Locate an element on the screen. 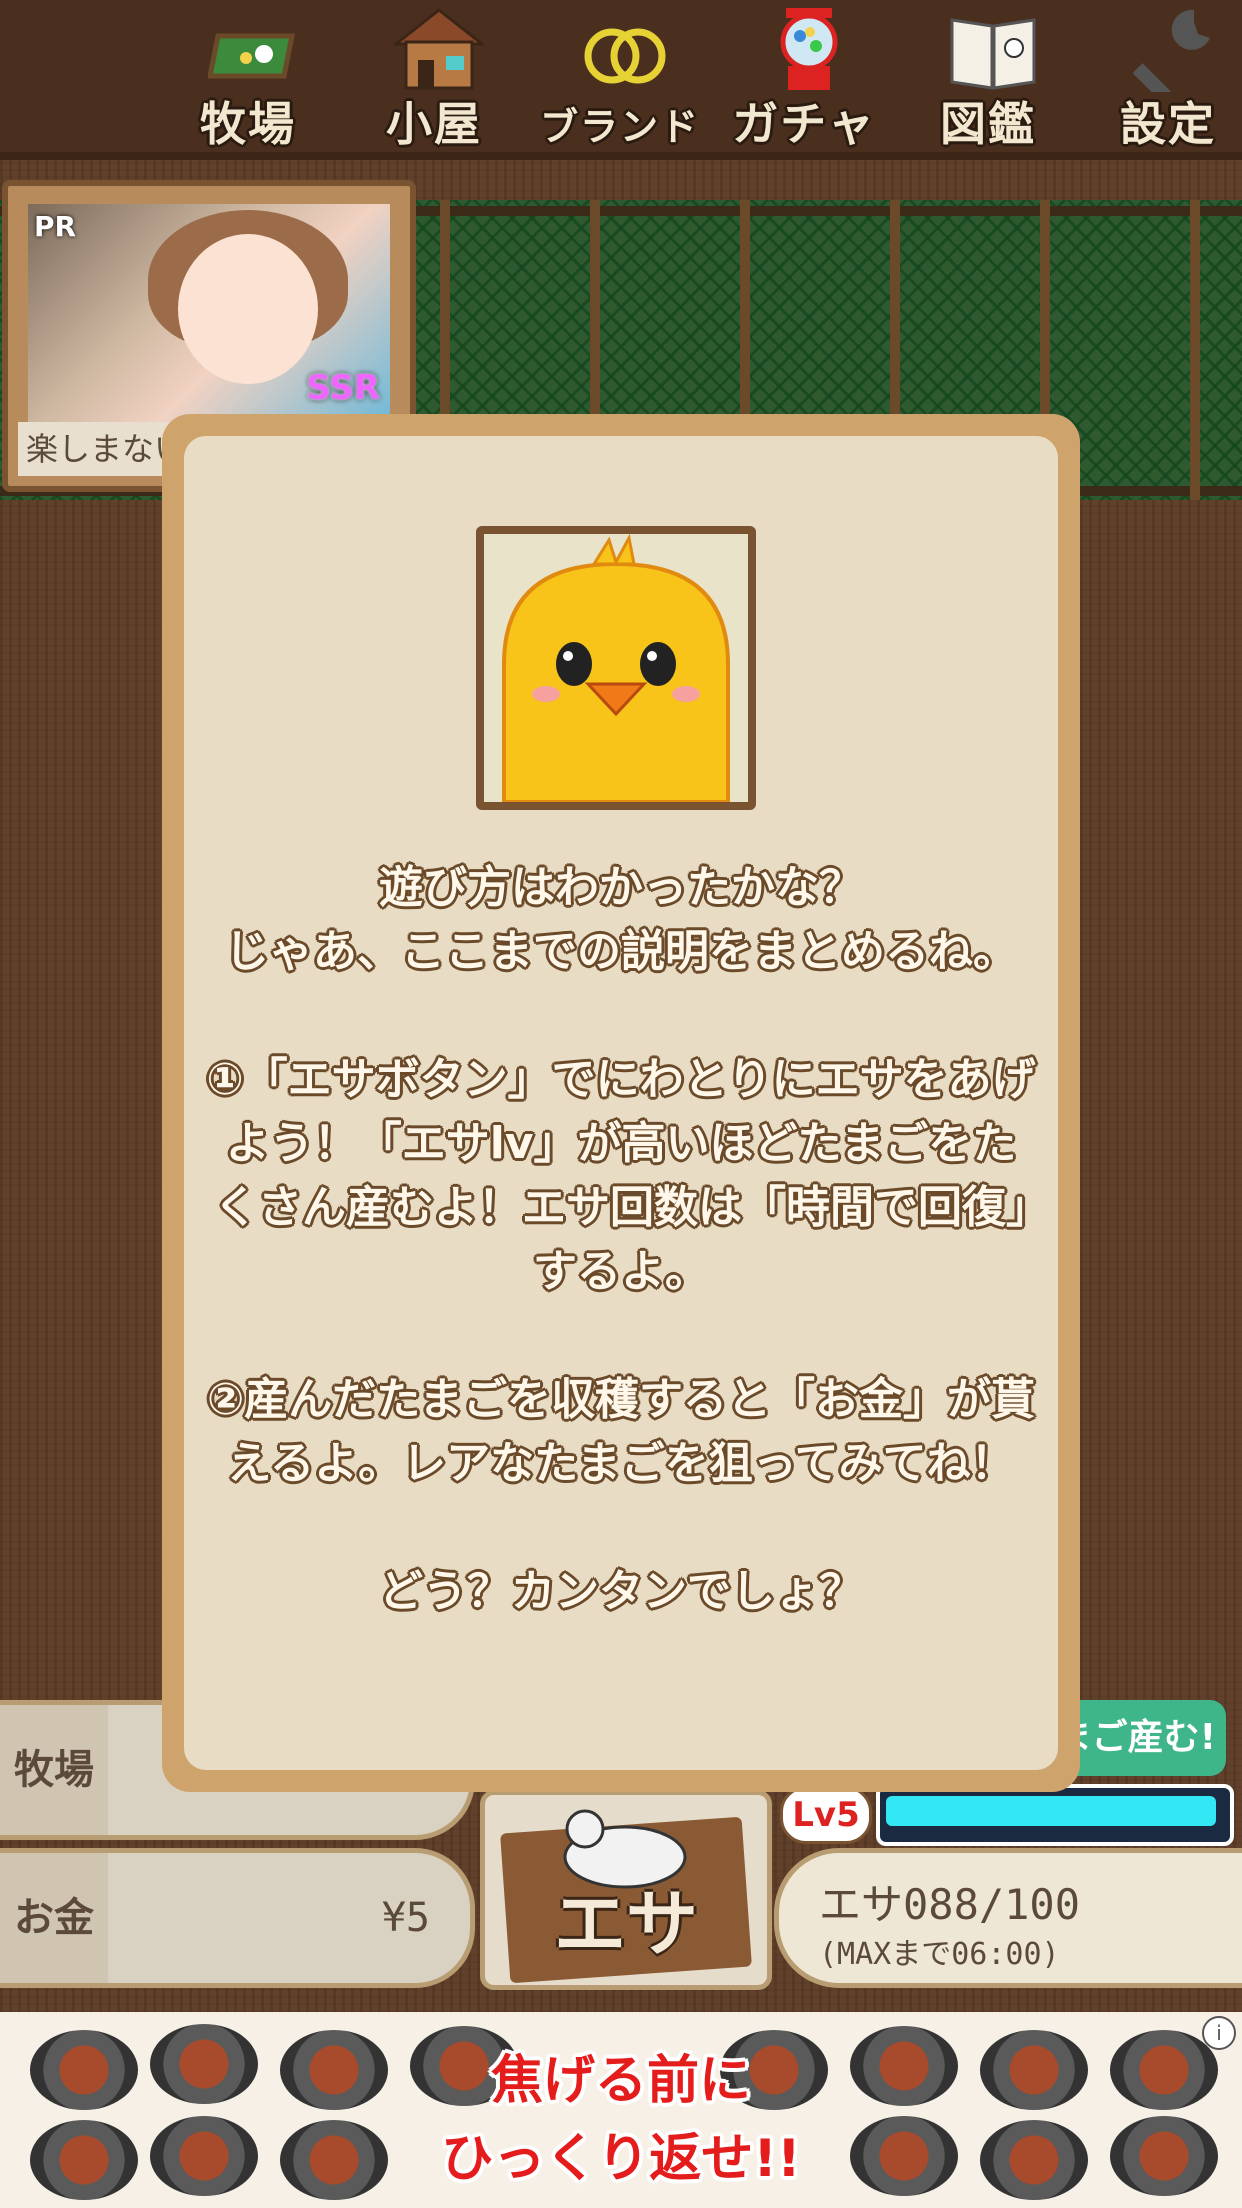  ranch-stat-label: 牧場 is located at coordinates (54, 1770).